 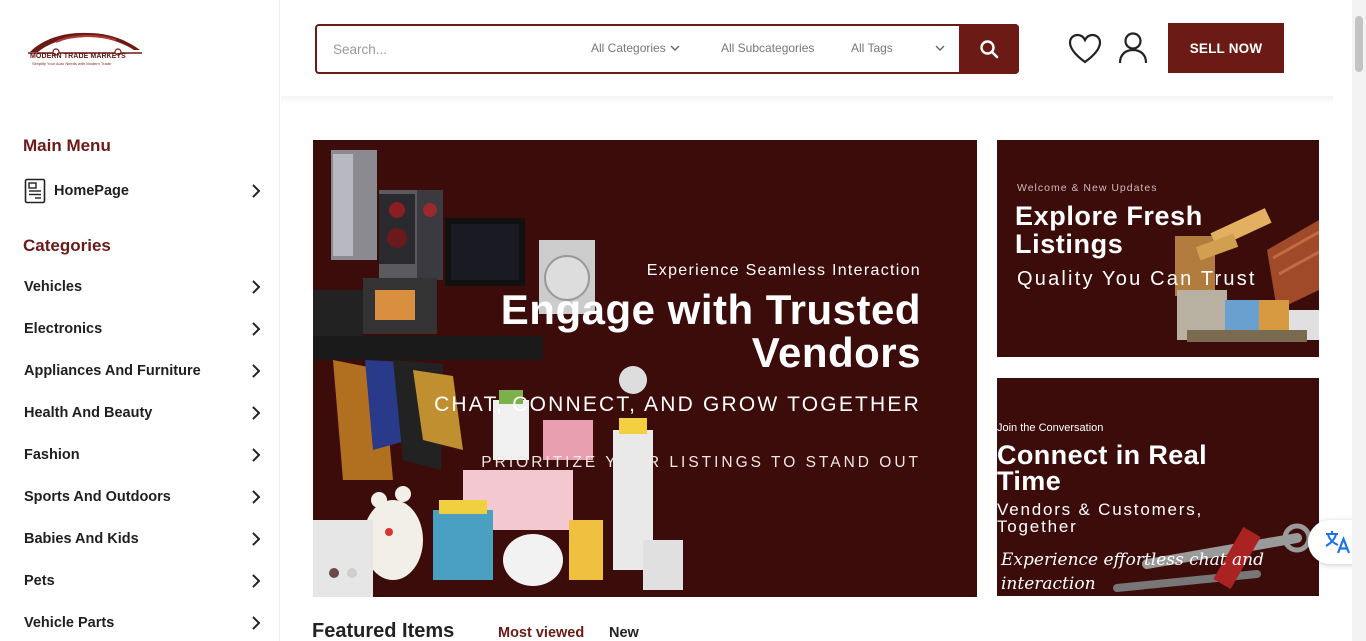 I want to click on sidebar-item-label: Babies And Kids, so click(x=81, y=539).